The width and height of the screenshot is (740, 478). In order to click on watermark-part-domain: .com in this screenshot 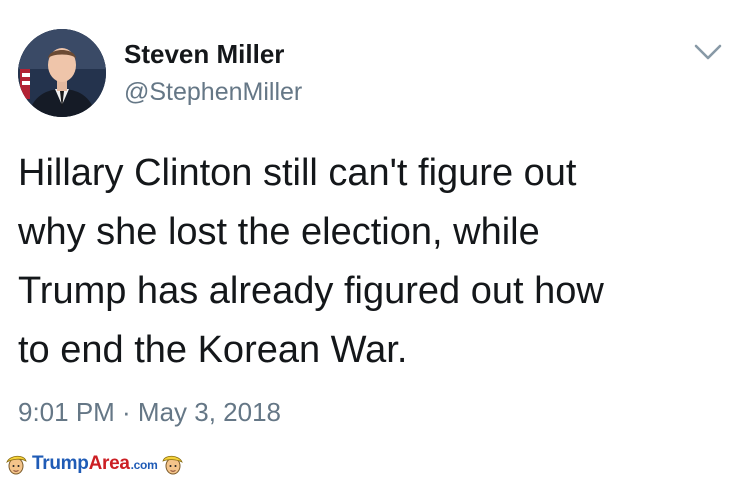, I will do `click(144, 465)`.